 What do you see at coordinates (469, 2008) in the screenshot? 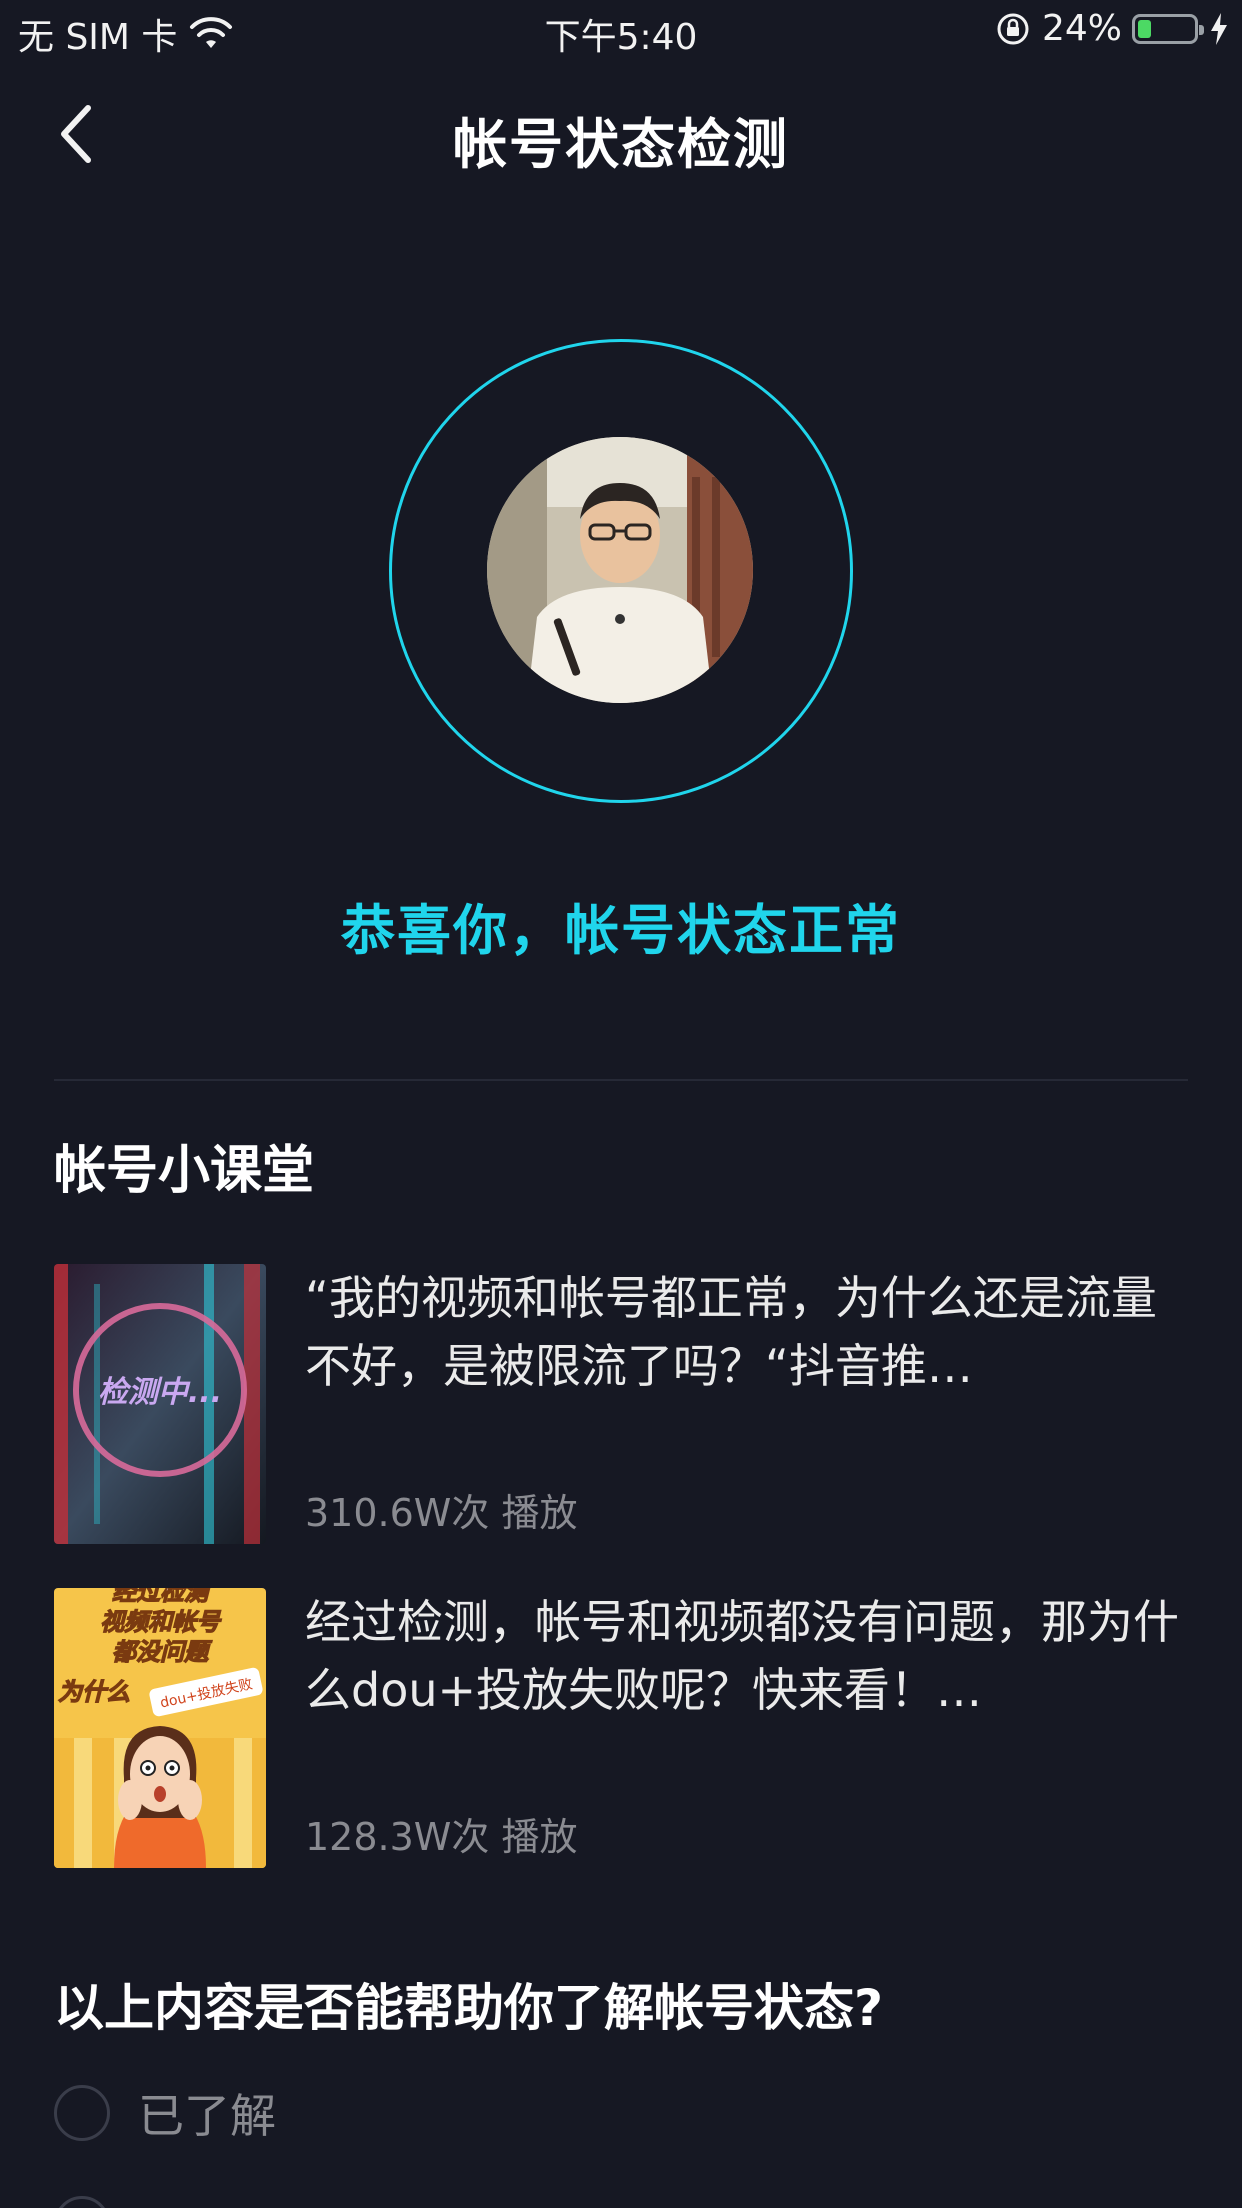
I see `feedback-question: 以上内容是否能帮助你了解帐号状态?` at bounding box center [469, 2008].